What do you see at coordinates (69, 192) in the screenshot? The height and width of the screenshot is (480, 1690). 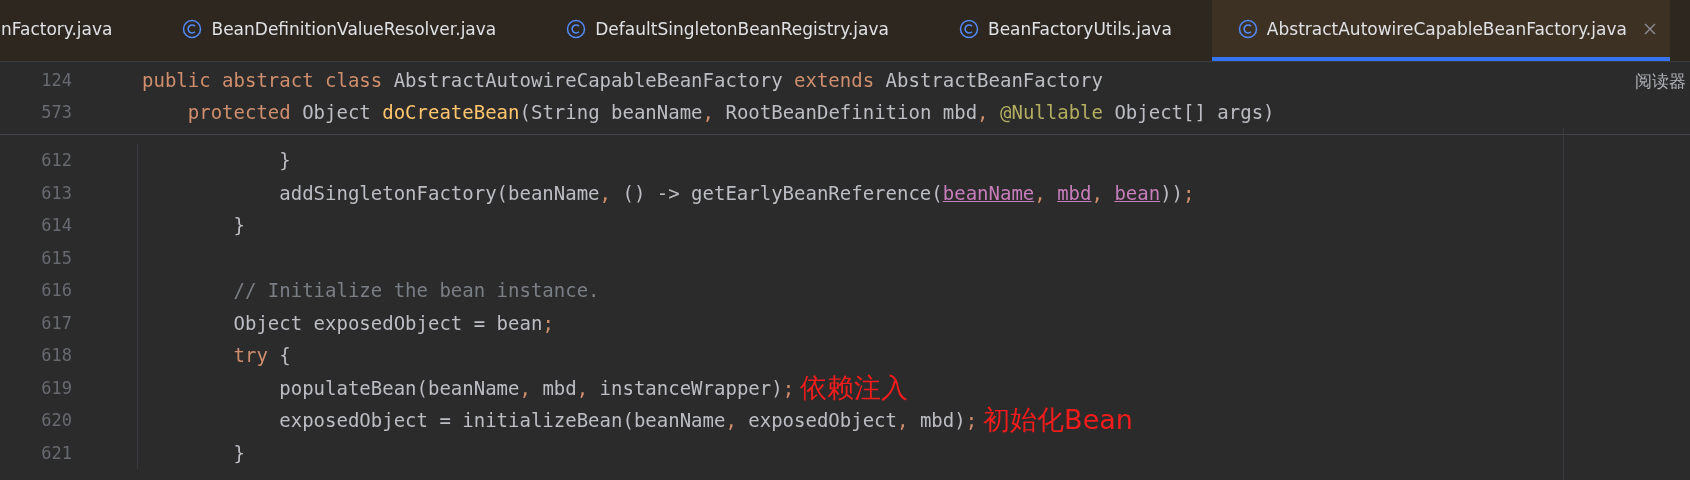 I see `line-number: 613` at bounding box center [69, 192].